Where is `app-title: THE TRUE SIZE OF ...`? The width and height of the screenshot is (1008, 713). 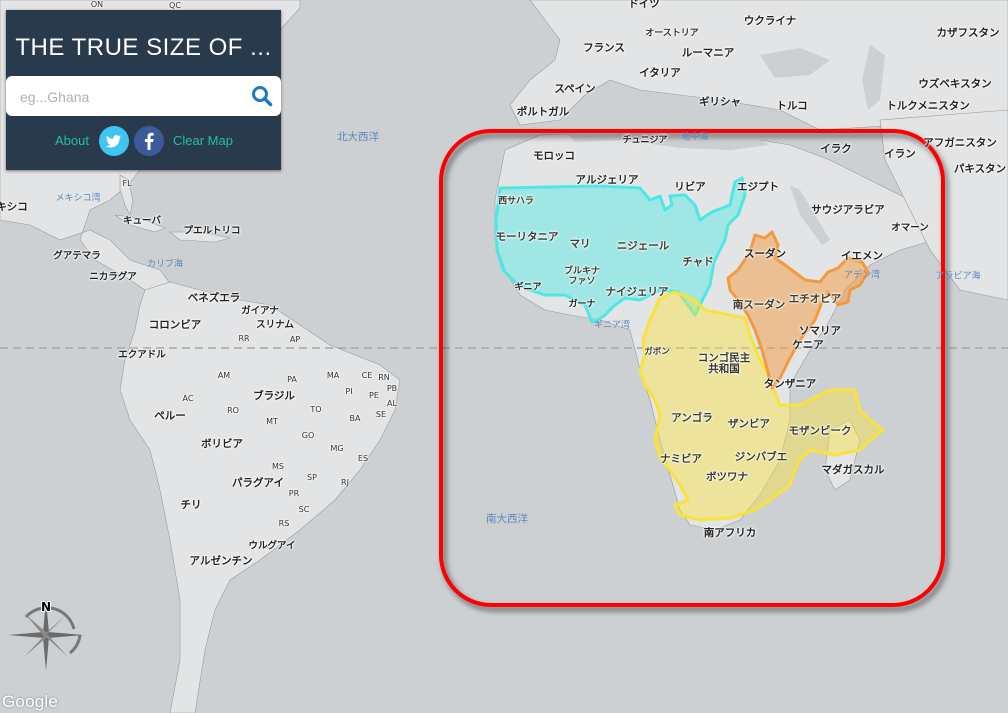
app-title: THE TRUE SIZE OF ... is located at coordinates (143, 47).